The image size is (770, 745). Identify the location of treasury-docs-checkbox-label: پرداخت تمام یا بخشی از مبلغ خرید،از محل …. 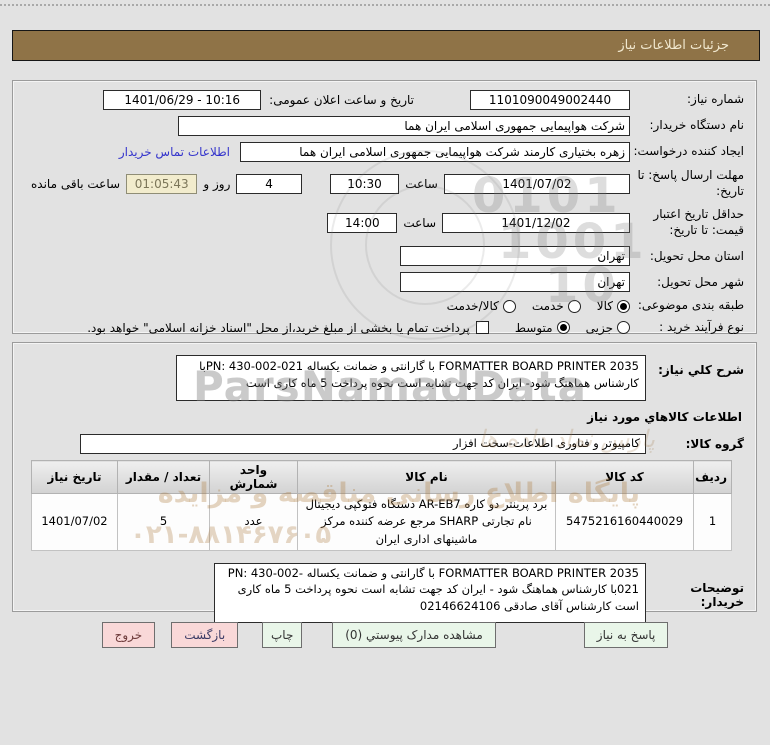
(278, 327).